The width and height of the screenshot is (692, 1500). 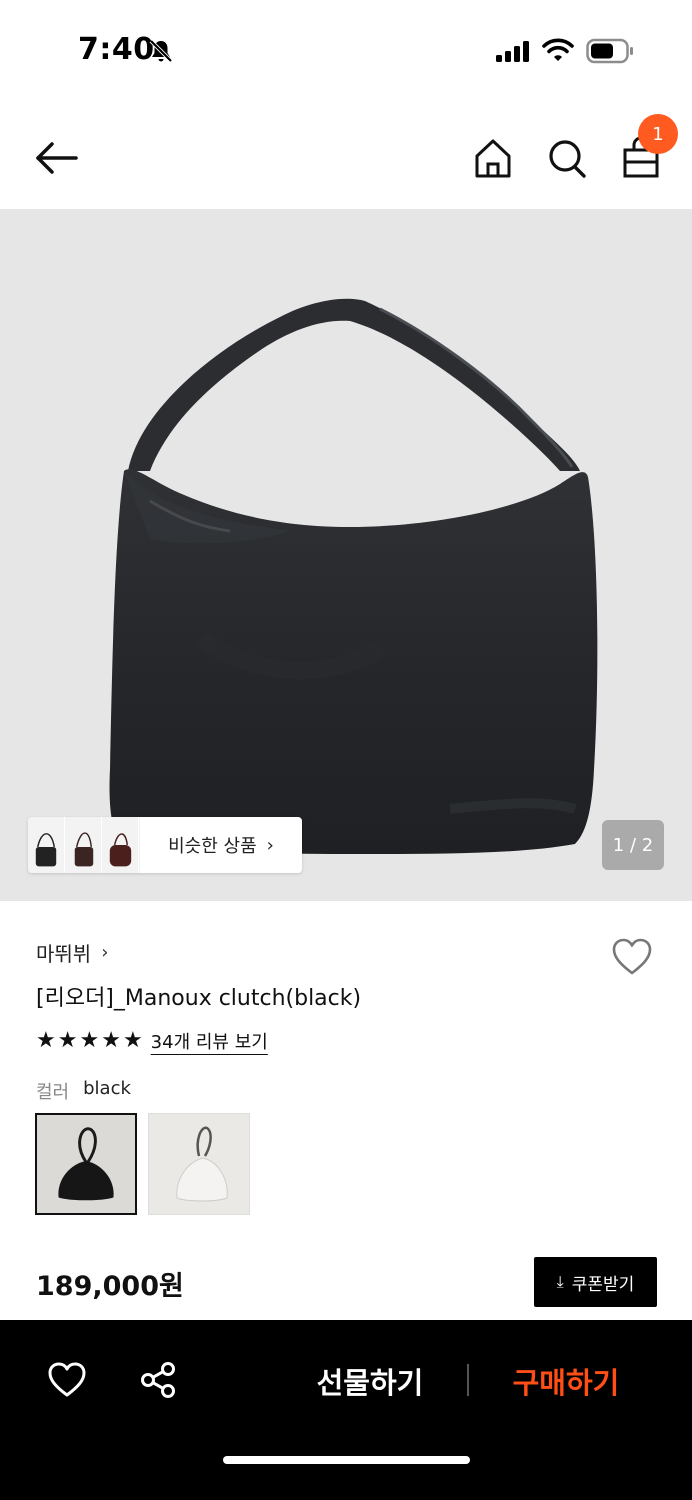 What do you see at coordinates (658, 134) in the screenshot?
I see `cart-count-badge: 1` at bounding box center [658, 134].